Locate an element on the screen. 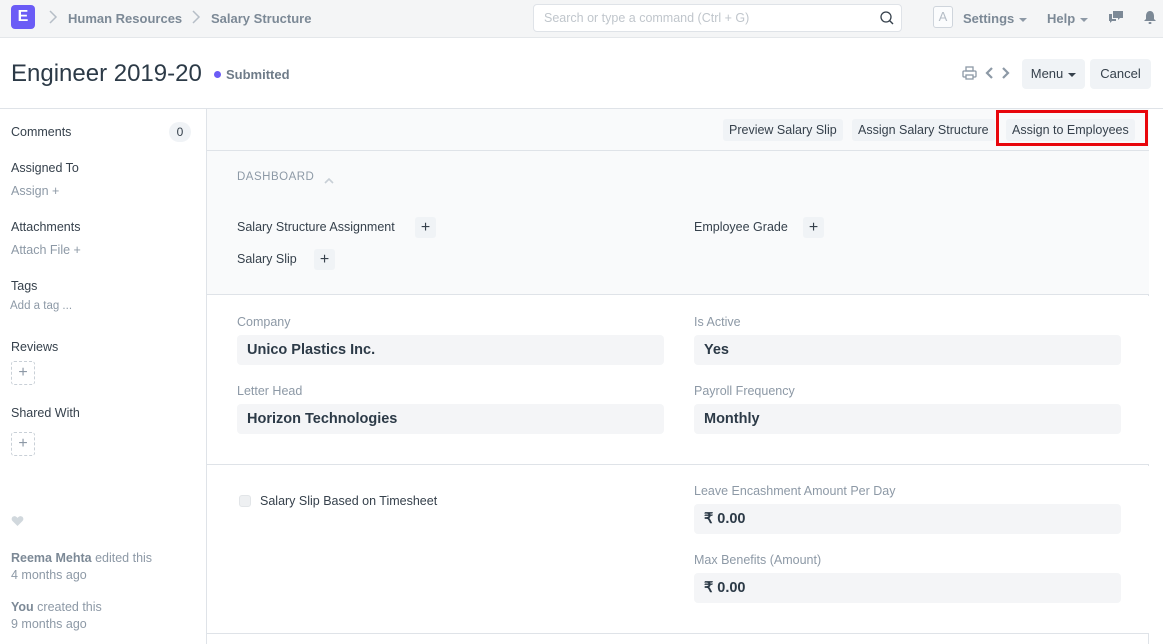 The image size is (1163, 644). like-heart-icon is located at coordinates (17, 522).